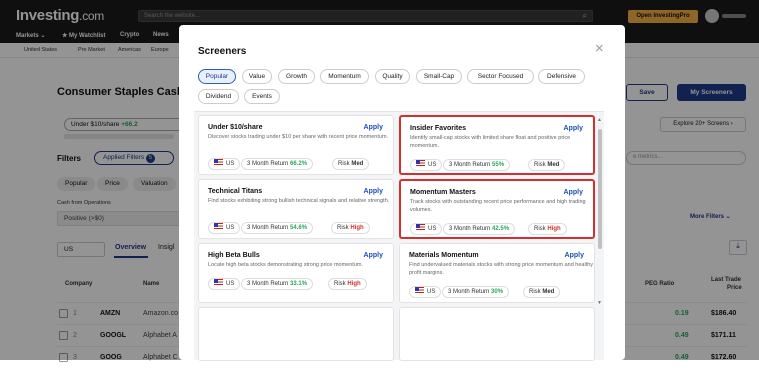  I want to click on modal-title: Screeners, so click(222, 51).